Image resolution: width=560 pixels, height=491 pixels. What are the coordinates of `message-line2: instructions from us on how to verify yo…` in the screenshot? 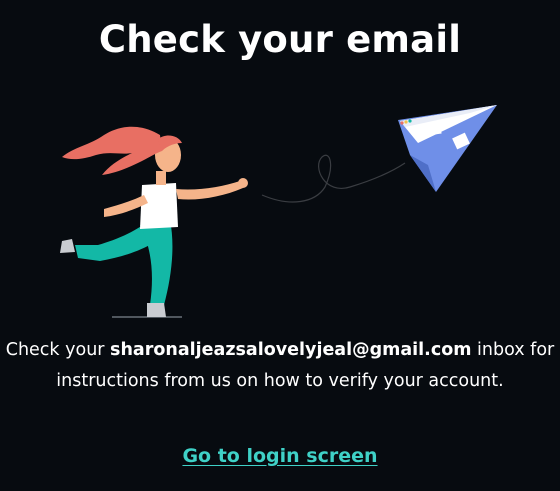 It's located at (280, 381).